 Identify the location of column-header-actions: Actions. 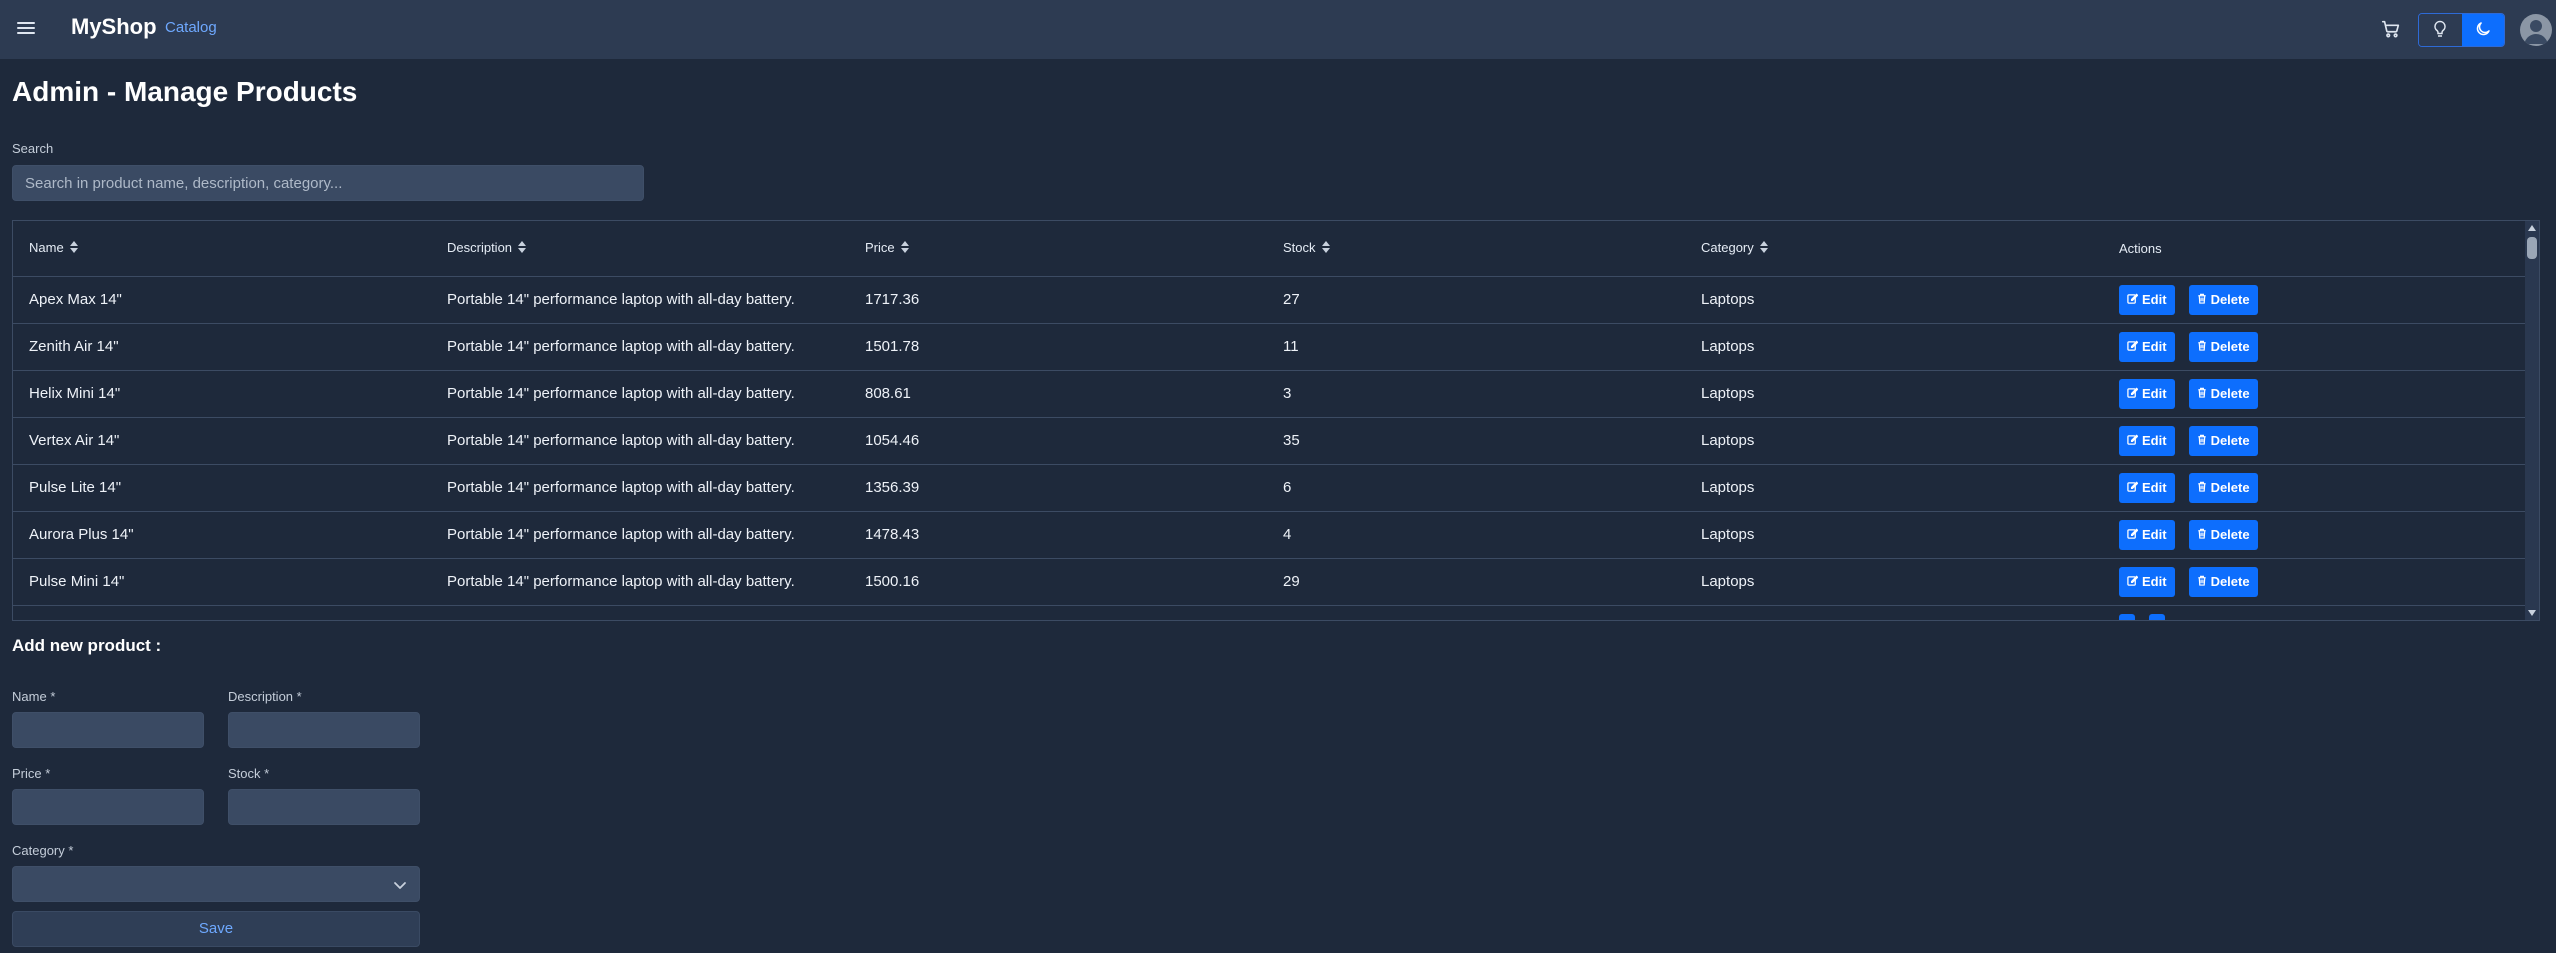
(2315, 249).